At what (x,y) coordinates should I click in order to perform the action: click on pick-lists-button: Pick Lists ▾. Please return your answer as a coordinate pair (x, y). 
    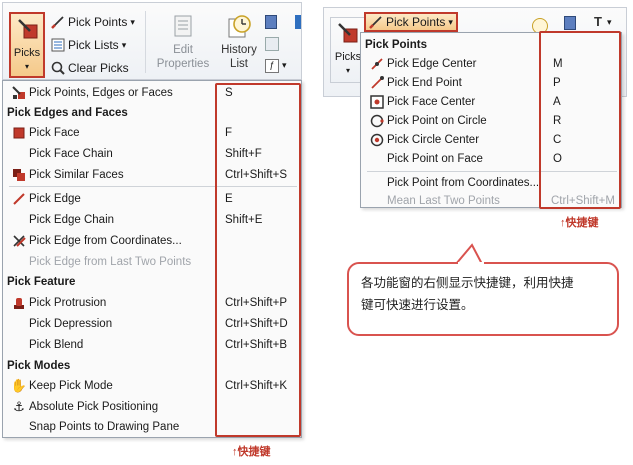
    Looking at the image, I should click on (88, 45).